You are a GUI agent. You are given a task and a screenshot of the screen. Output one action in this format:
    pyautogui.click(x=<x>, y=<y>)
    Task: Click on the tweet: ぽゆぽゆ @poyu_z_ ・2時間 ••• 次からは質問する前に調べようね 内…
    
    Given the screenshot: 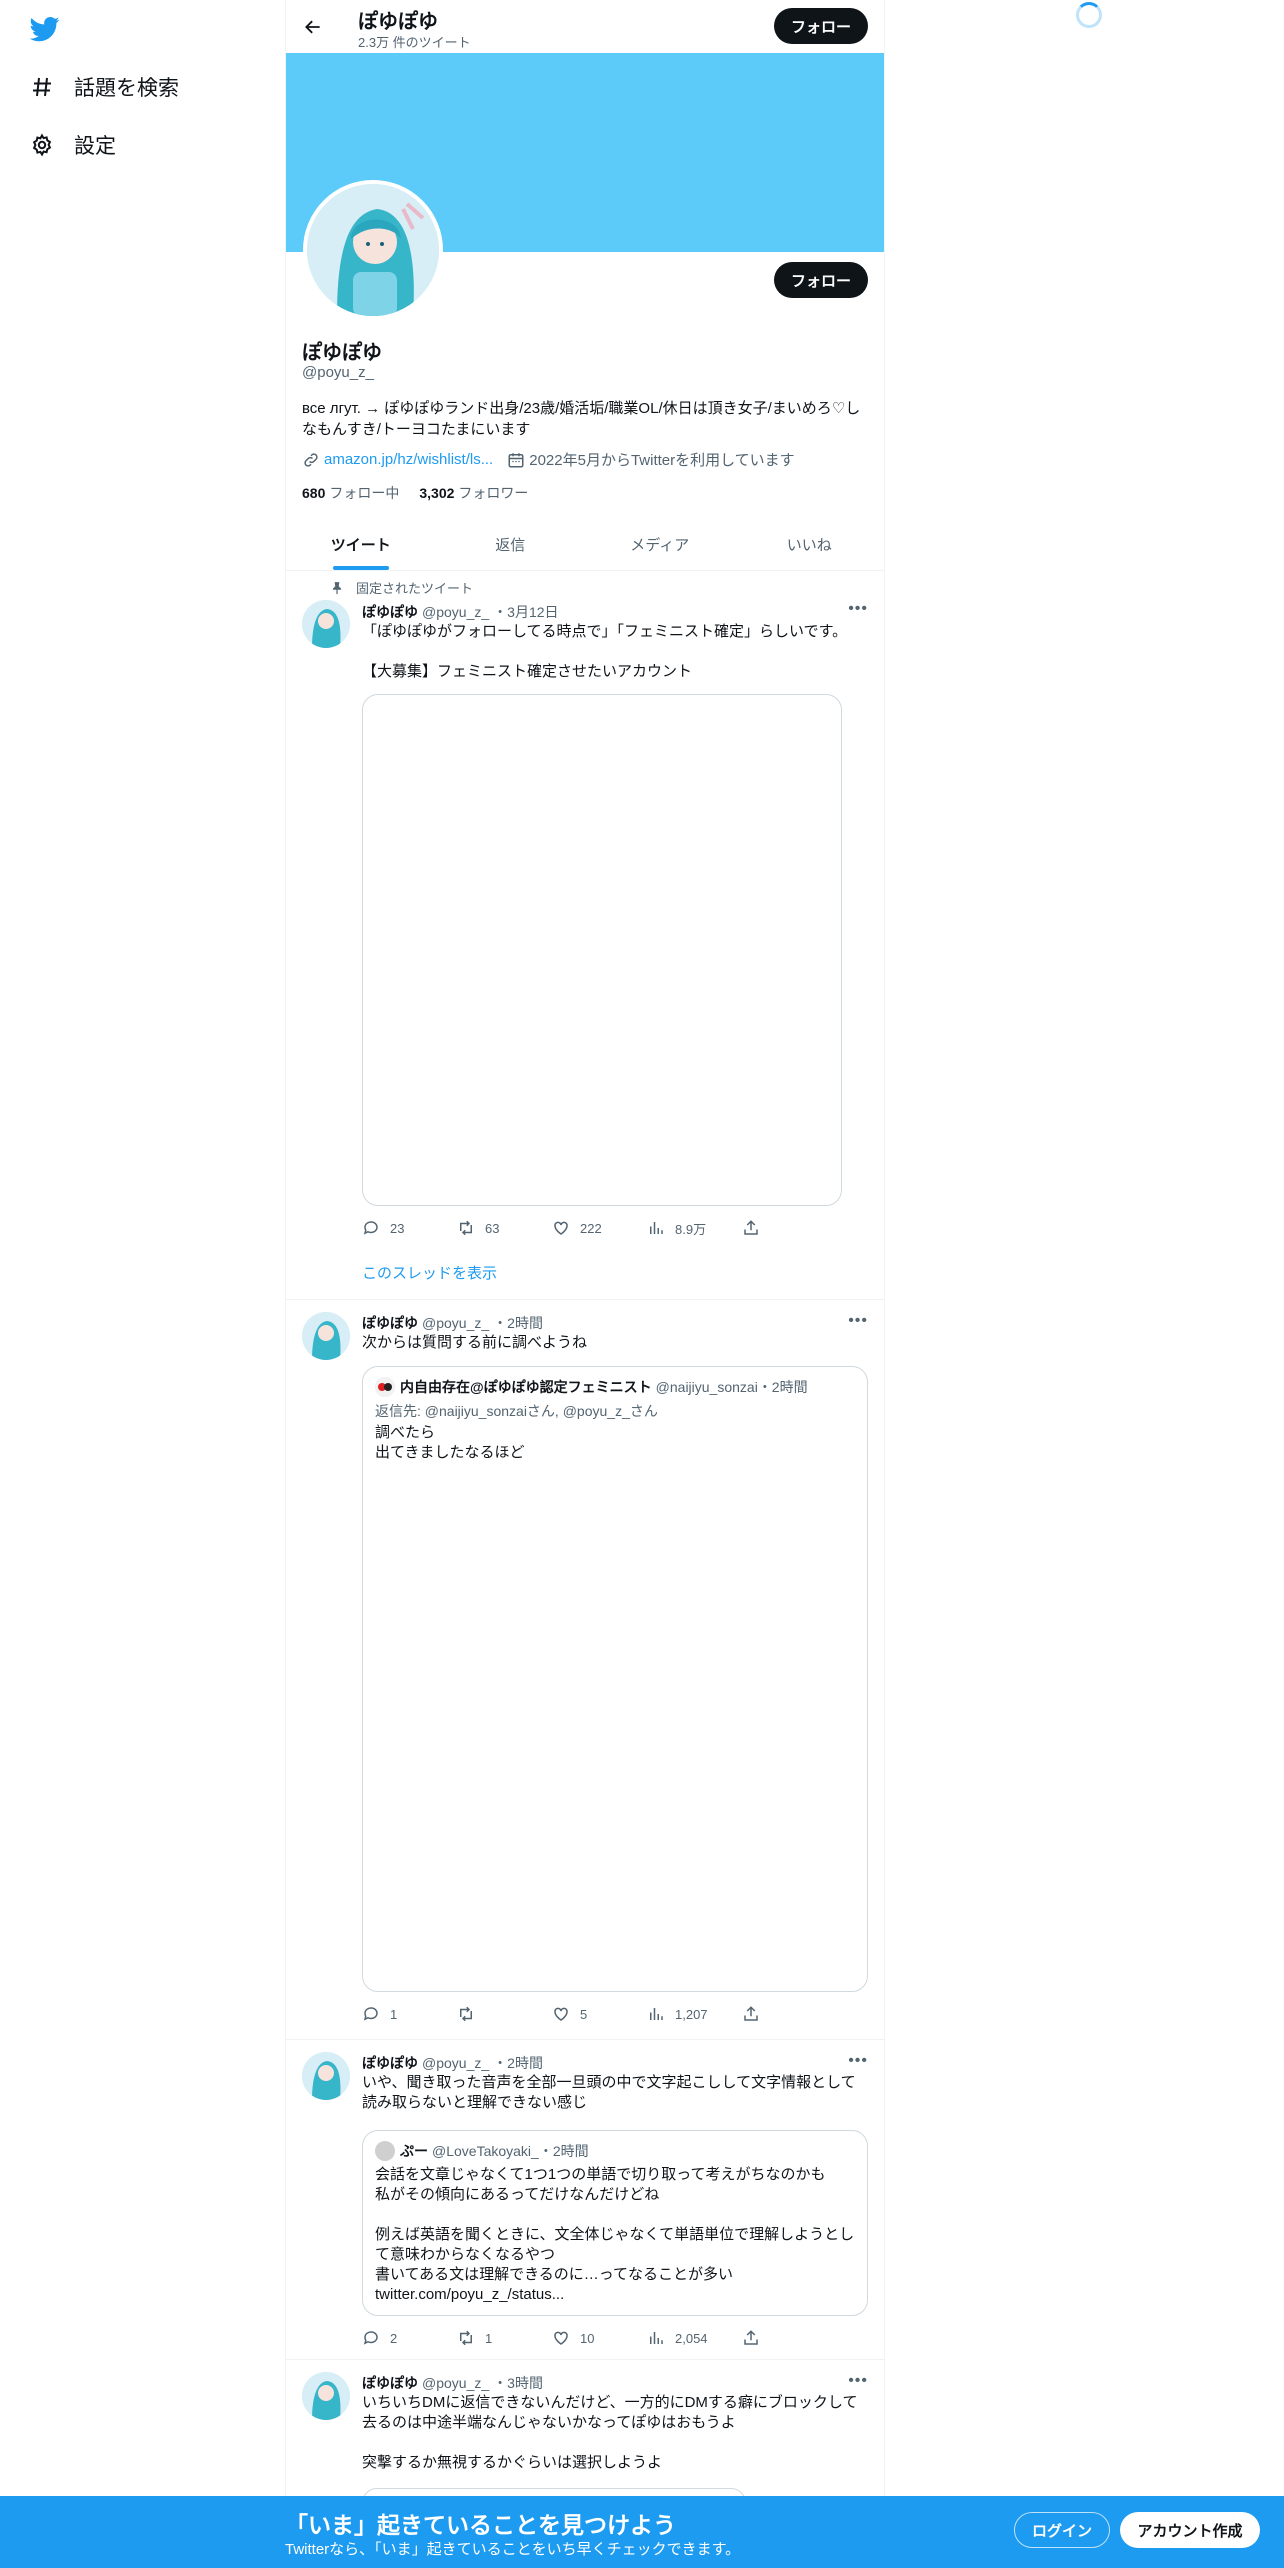 What is the action you would take?
    pyautogui.click(x=585, y=1670)
    